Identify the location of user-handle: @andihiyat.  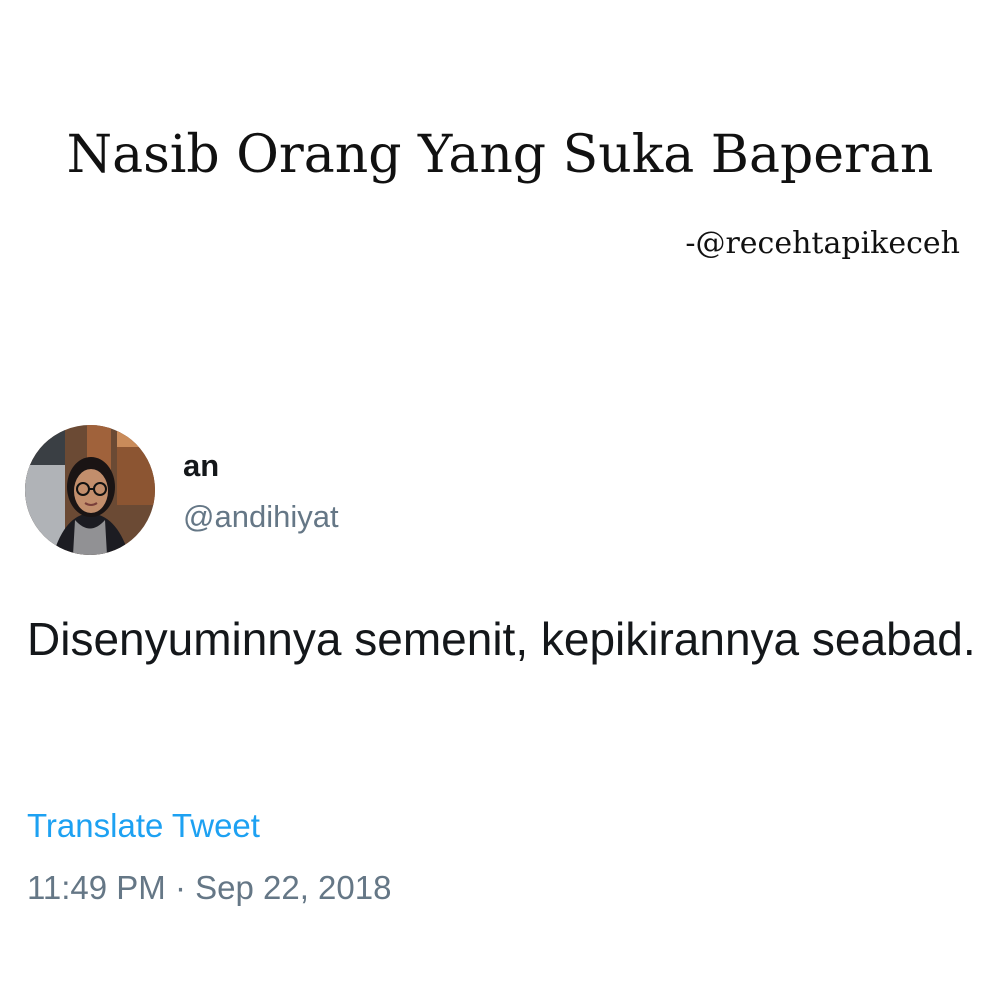
(261, 517).